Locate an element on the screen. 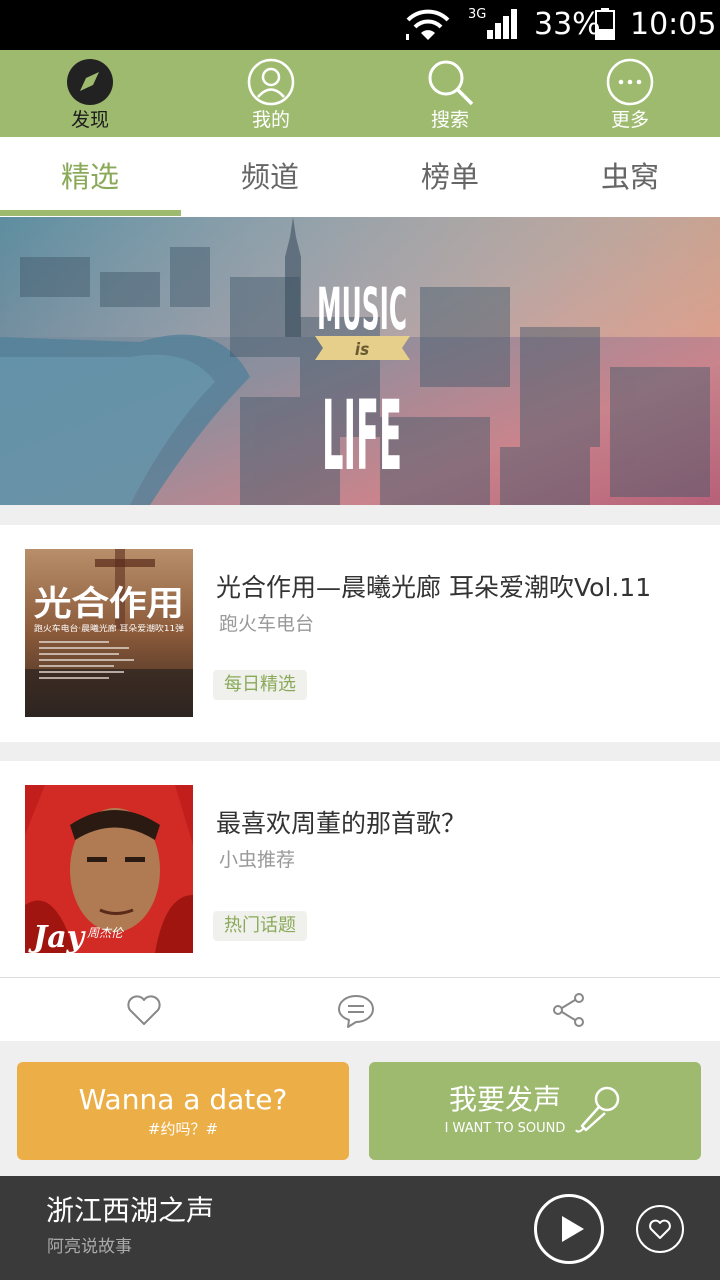  signal-icon is located at coordinates (502, 24).